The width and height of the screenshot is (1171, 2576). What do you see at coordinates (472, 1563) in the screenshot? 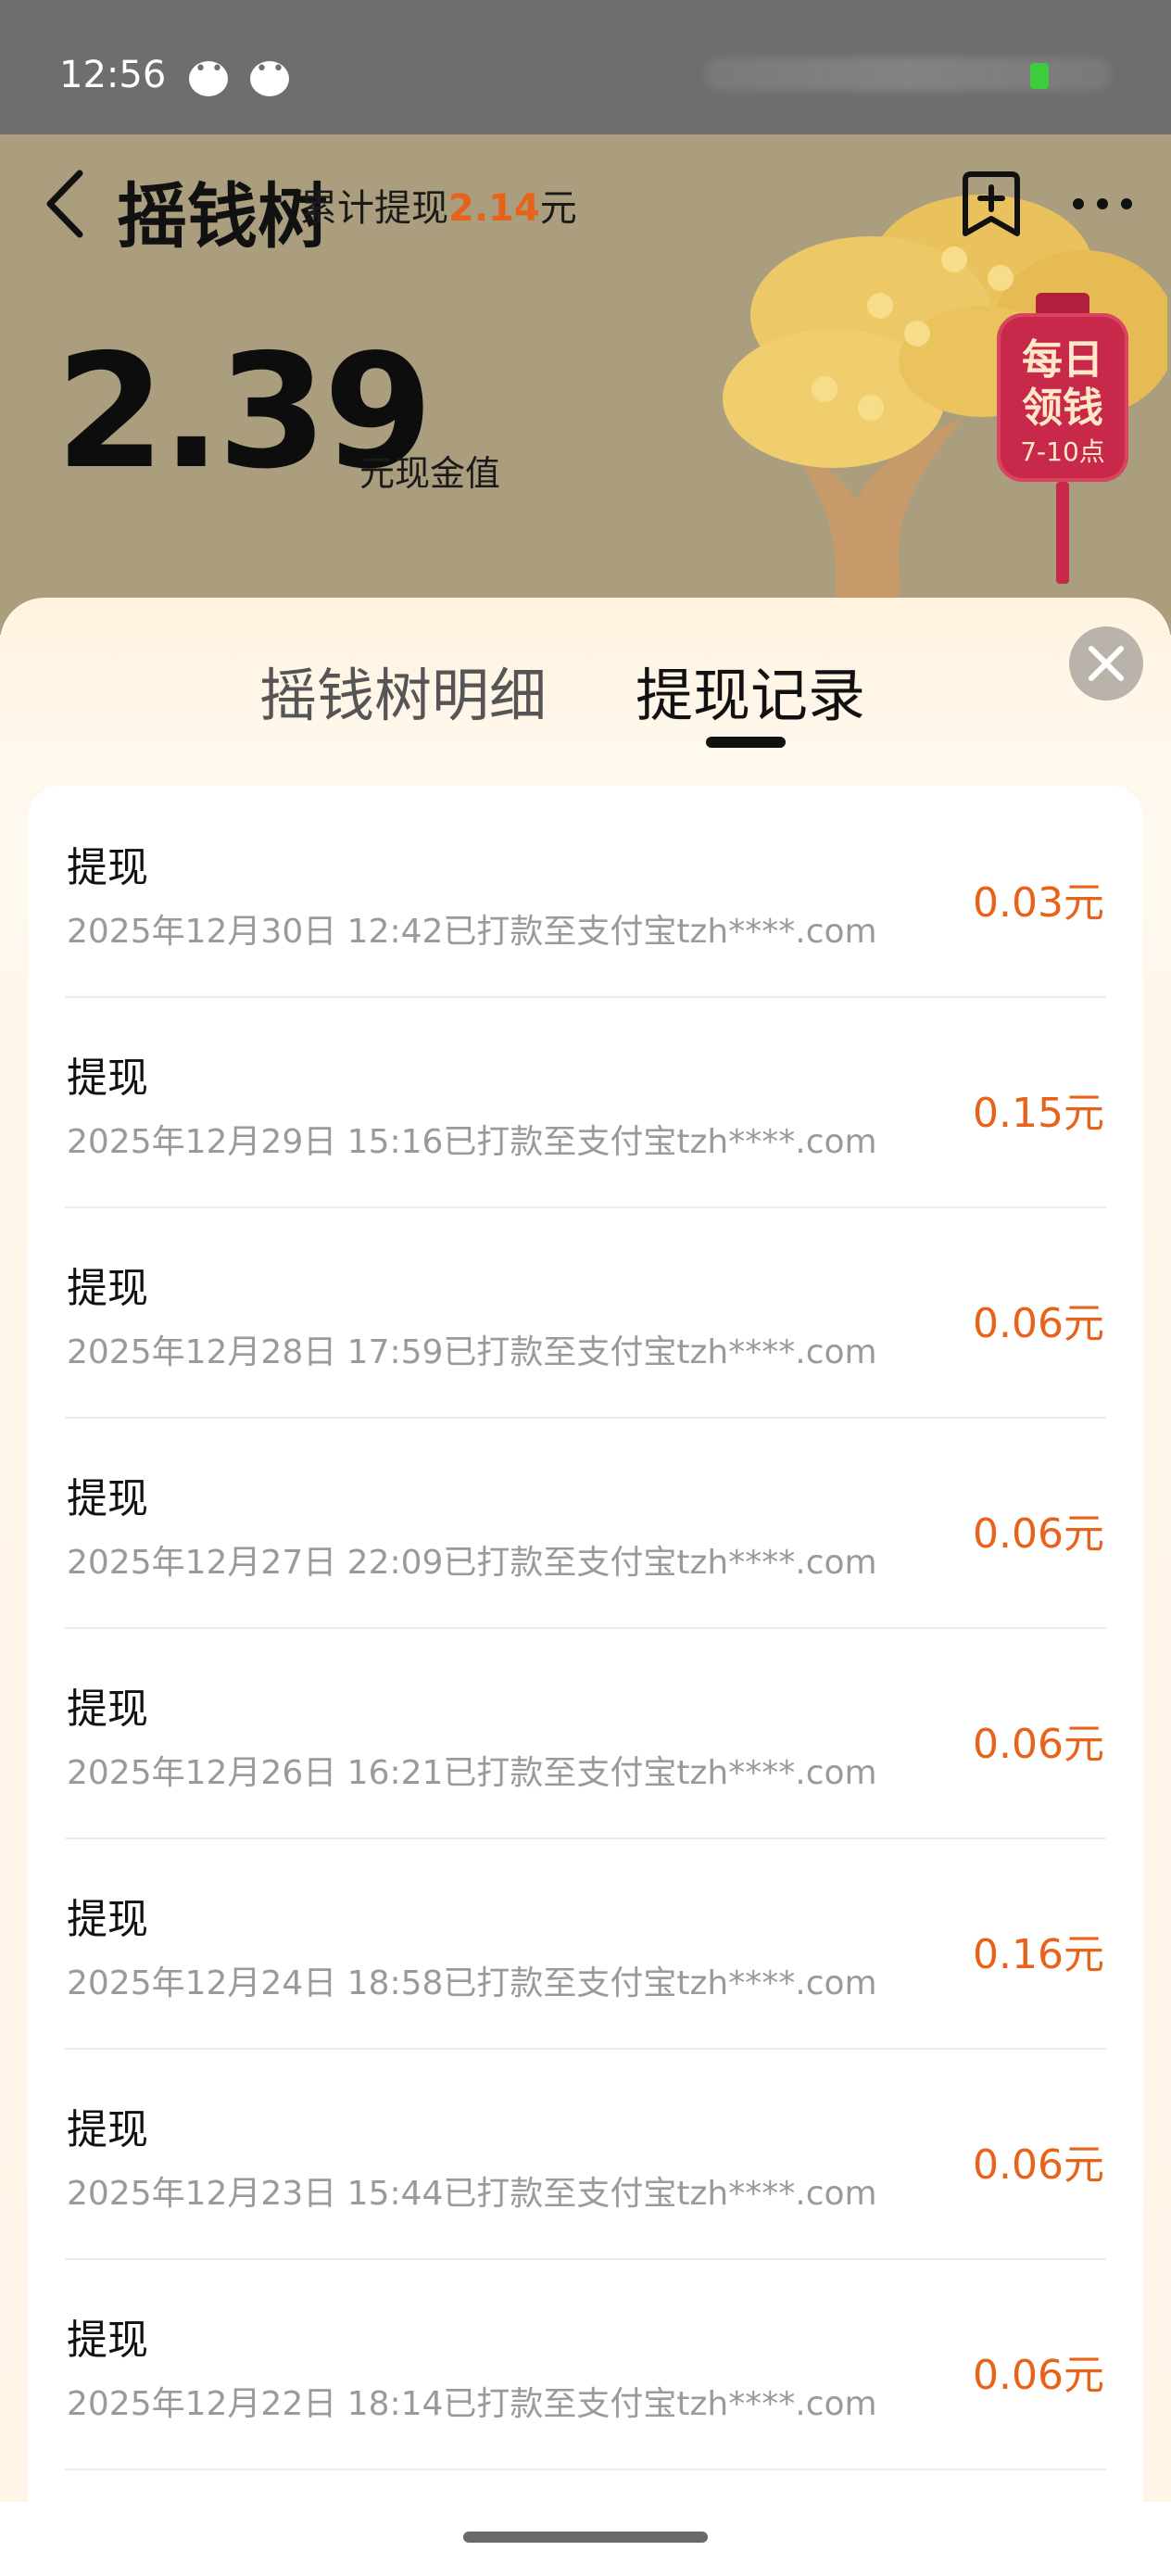
I see `record-desc: 2025年12月27日 22:09已打款至支付宝tzh****.com` at bounding box center [472, 1563].